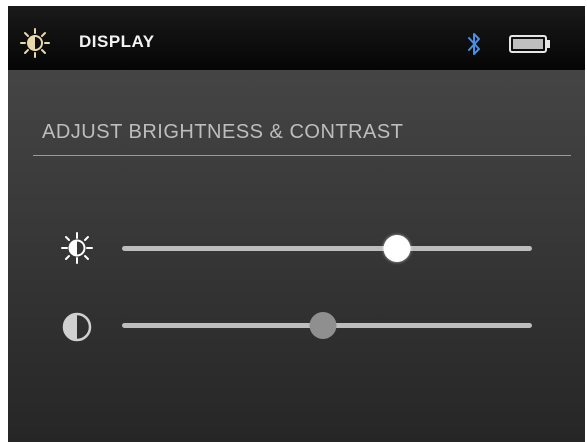  I want to click on page-title: DISPLAY, so click(117, 41).